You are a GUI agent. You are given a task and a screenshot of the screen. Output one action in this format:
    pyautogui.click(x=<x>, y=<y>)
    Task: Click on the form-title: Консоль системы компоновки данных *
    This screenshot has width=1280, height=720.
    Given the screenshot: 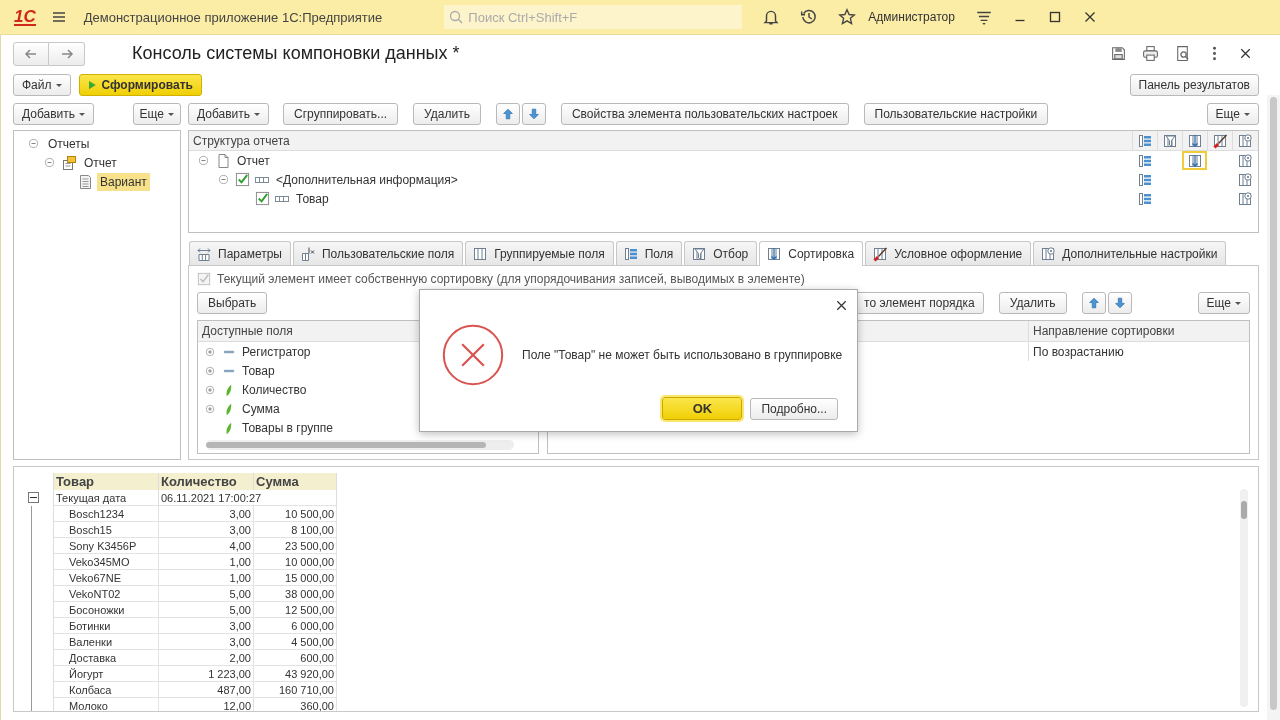 What is the action you would take?
    pyautogui.click(x=296, y=53)
    